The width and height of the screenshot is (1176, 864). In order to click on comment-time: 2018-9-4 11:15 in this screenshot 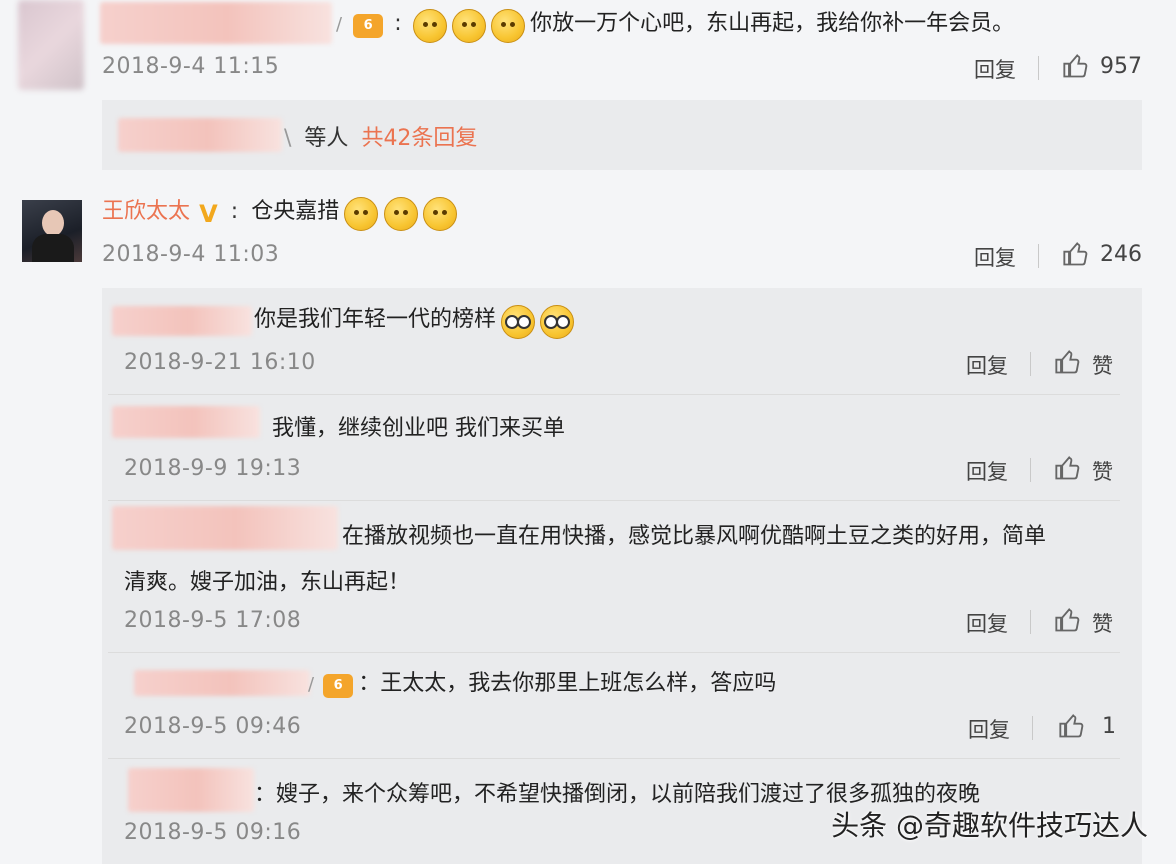, I will do `click(191, 66)`.